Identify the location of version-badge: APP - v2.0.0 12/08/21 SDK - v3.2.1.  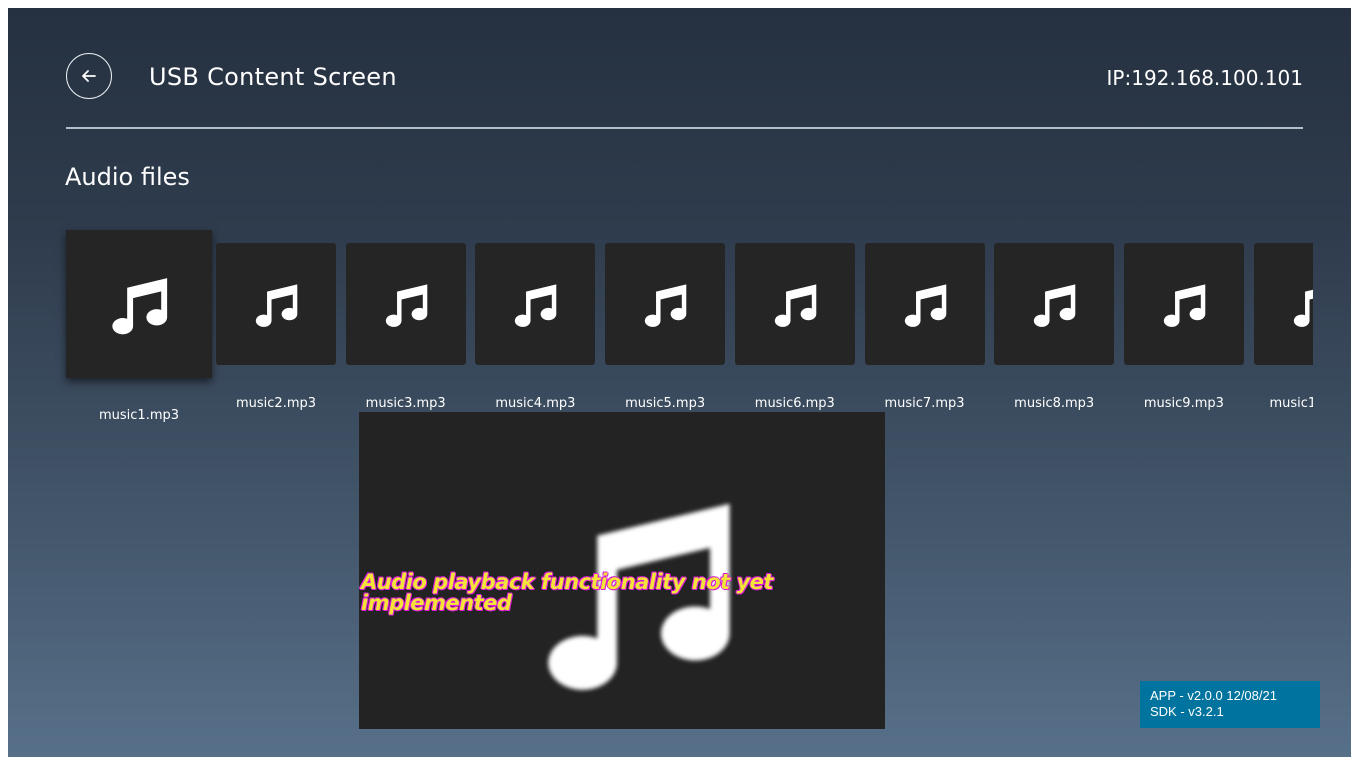
(1230, 704).